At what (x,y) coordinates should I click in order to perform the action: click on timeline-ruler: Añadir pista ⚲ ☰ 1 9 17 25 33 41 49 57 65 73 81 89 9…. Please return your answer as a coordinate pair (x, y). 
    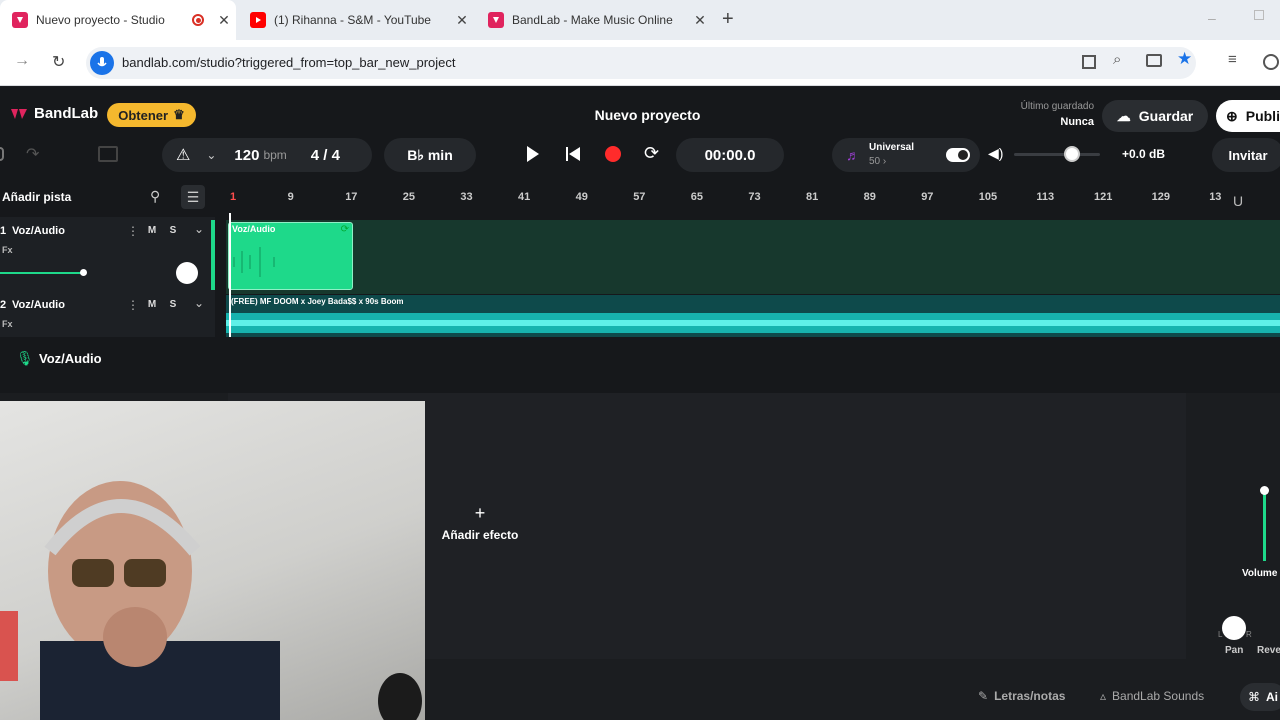
    Looking at the image, I should click on (640, 198).